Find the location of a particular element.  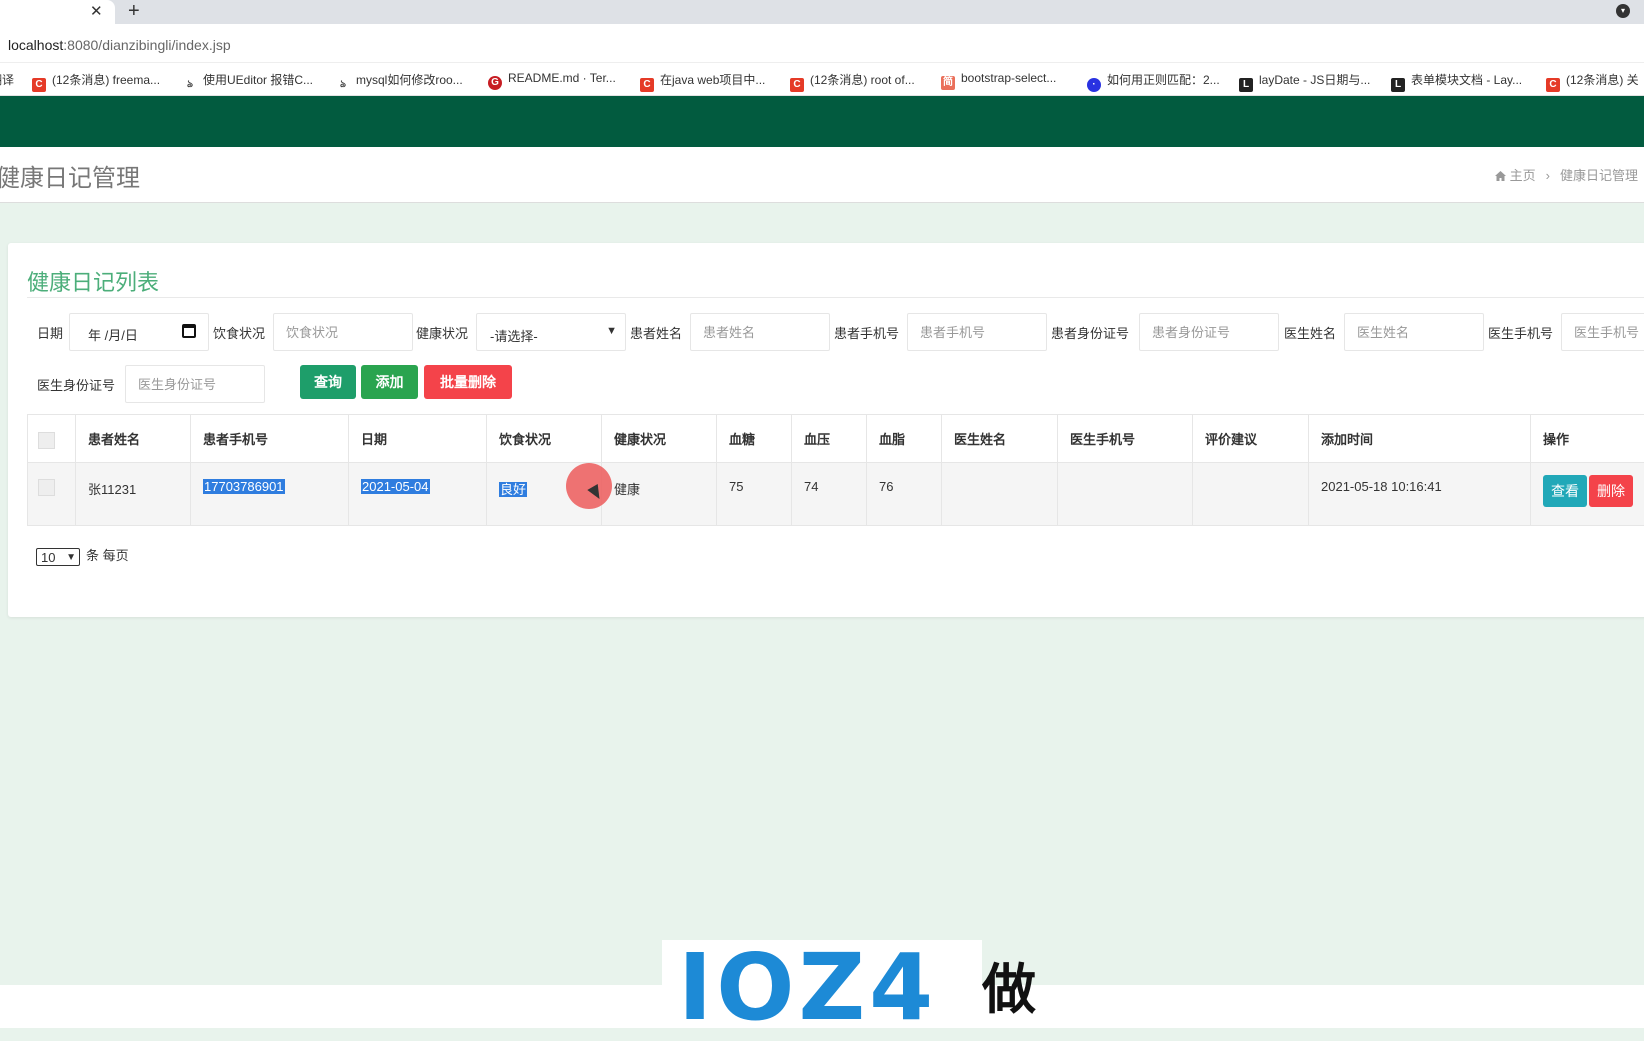

patient-name-input is located at coordinates (760, 332).